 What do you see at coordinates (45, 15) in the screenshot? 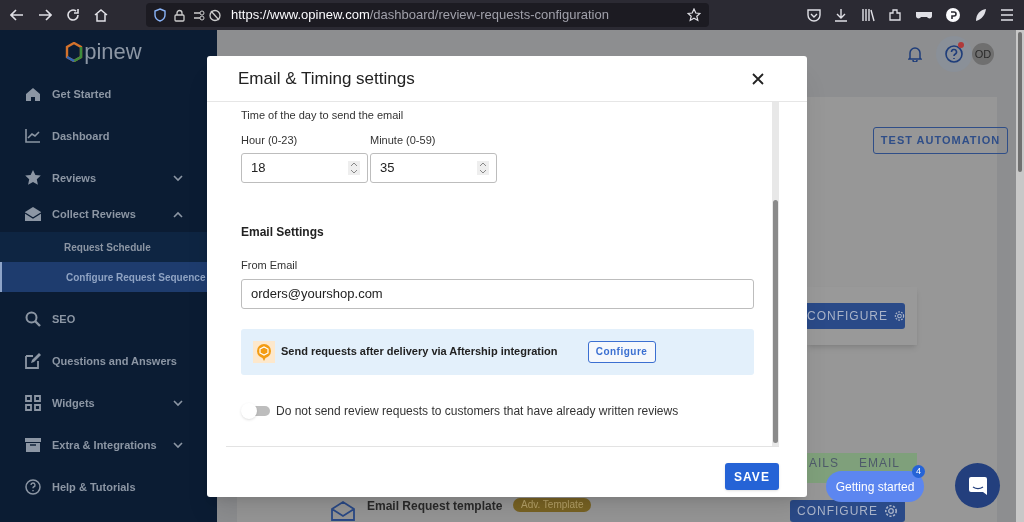
I see `forward-icon` at bounding box center [45, 15].